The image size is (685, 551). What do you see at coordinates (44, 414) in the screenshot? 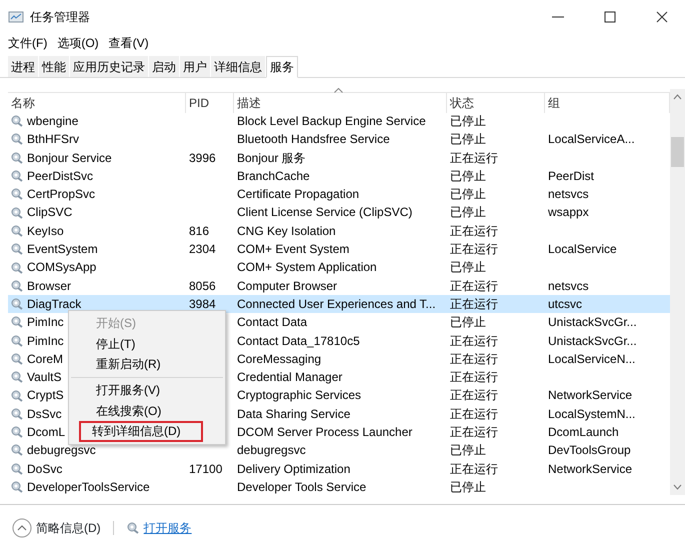
I see `service-name: DsSvc` at bounding box center [44, 414].